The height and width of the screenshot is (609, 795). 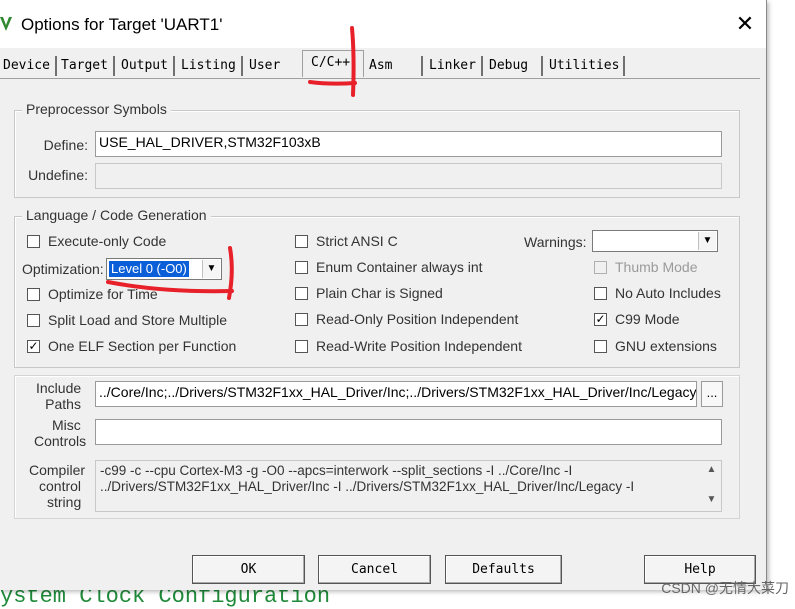 What do you see at coordinates (380, 78) in the screenshot?
I see `tab-divider` at bounding box center [380, 78].